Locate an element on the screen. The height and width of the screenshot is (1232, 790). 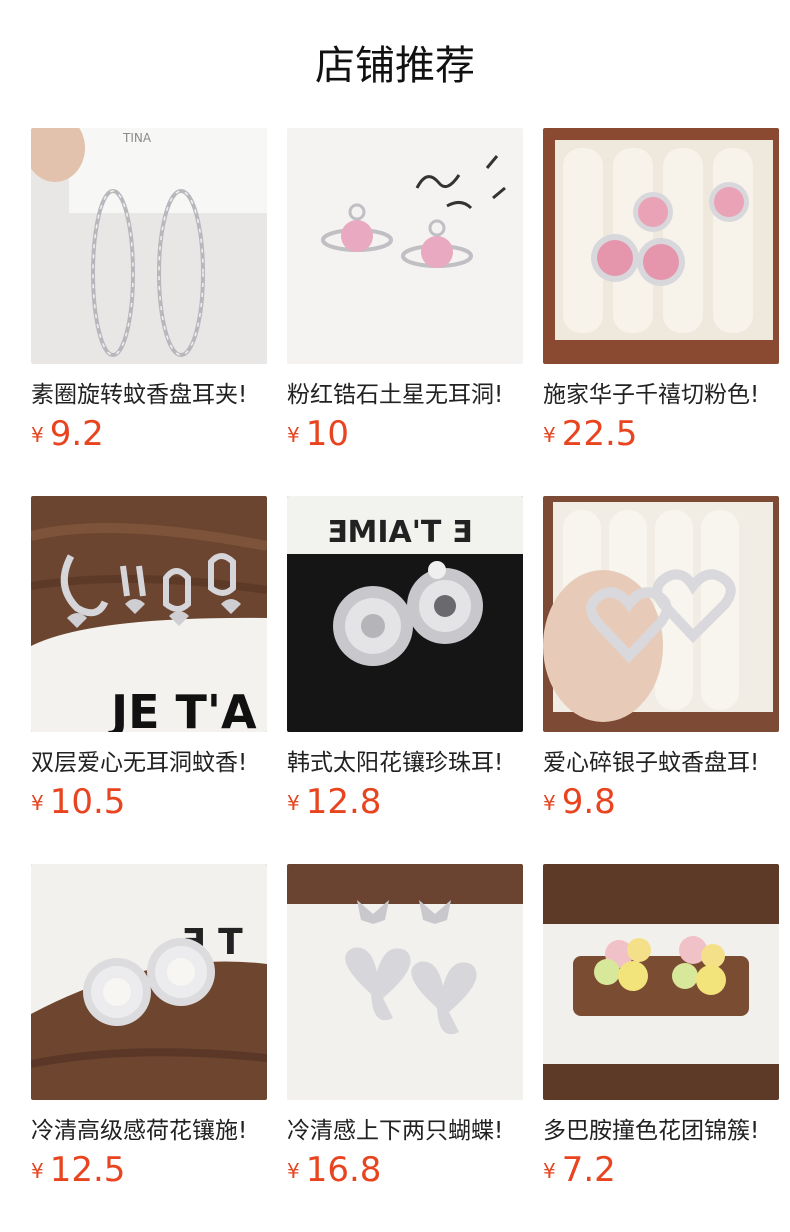
product-name: 冷清高级感荷花镶施! is located at coordinates (139, 1131).